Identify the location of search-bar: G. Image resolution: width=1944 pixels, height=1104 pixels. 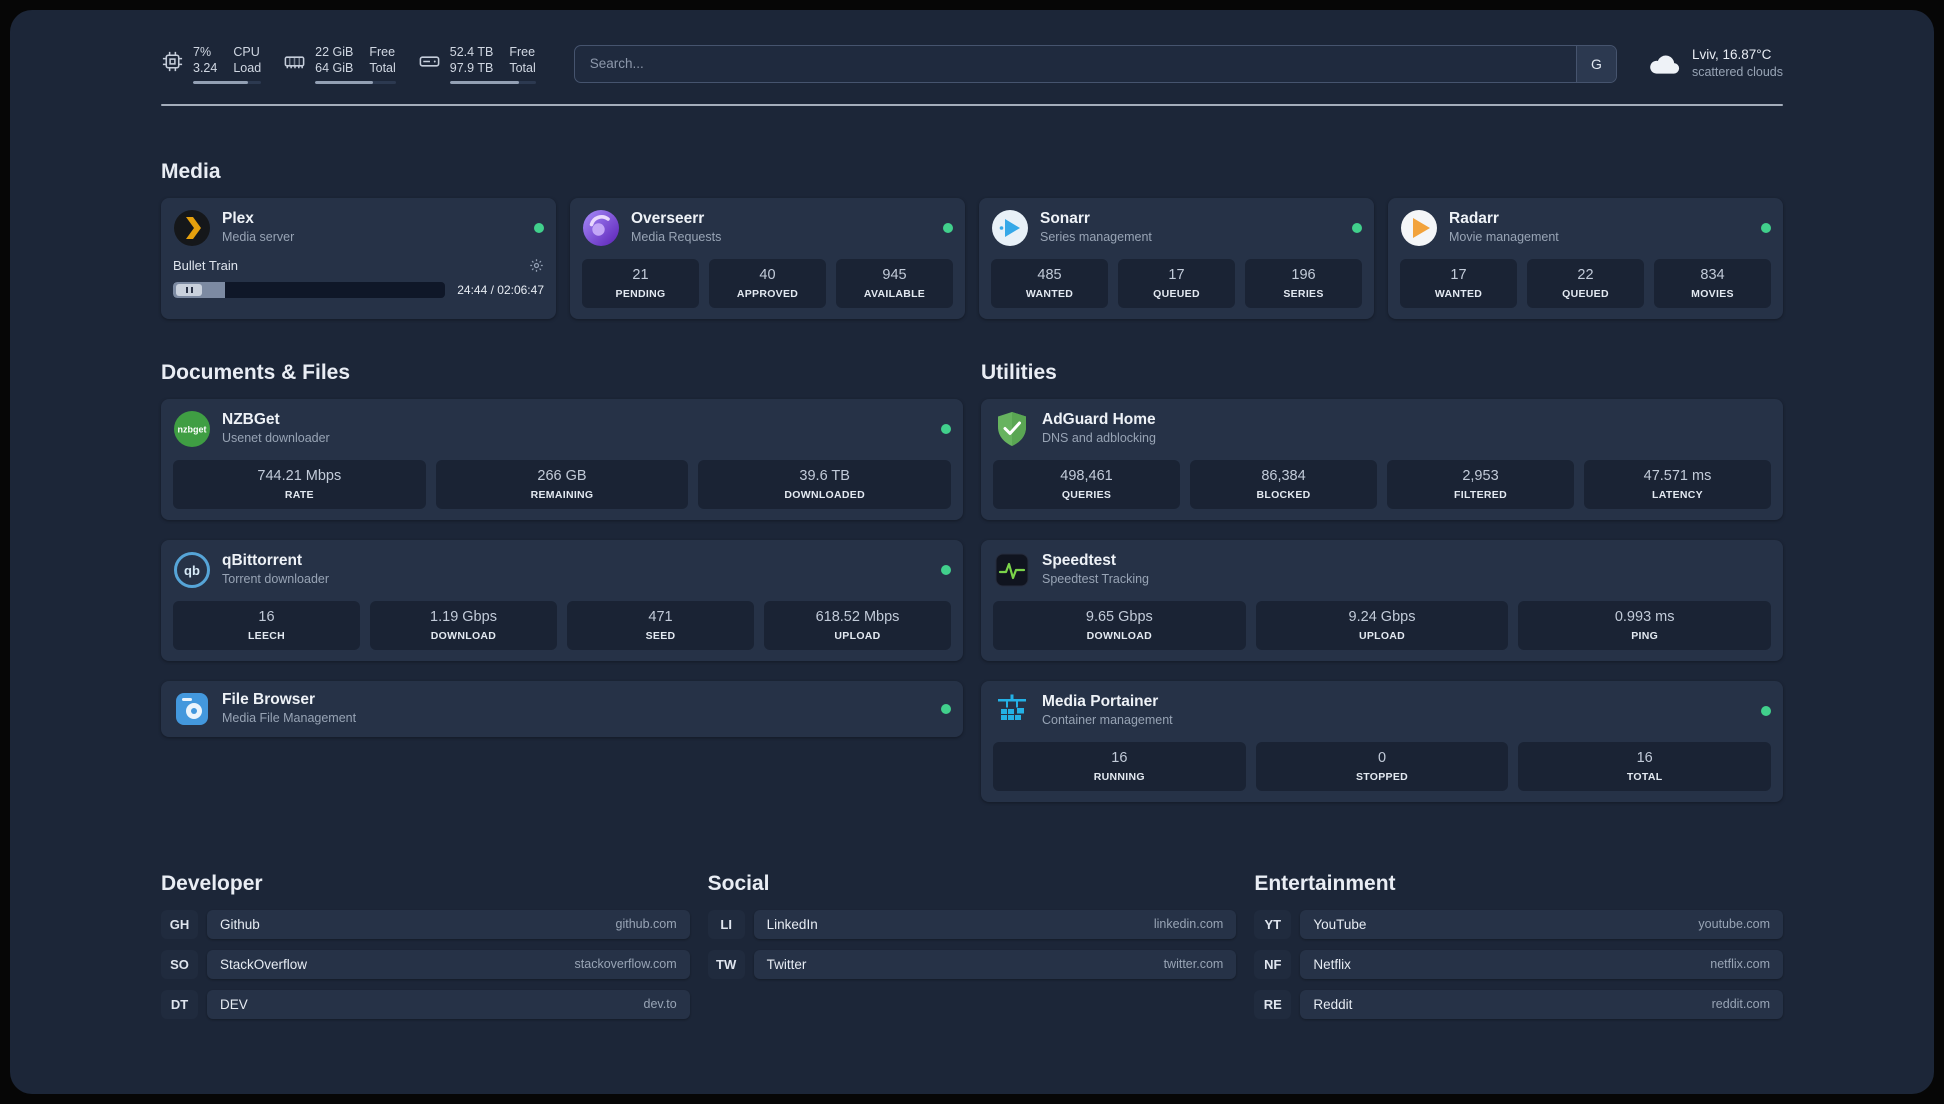
(1095, 63).